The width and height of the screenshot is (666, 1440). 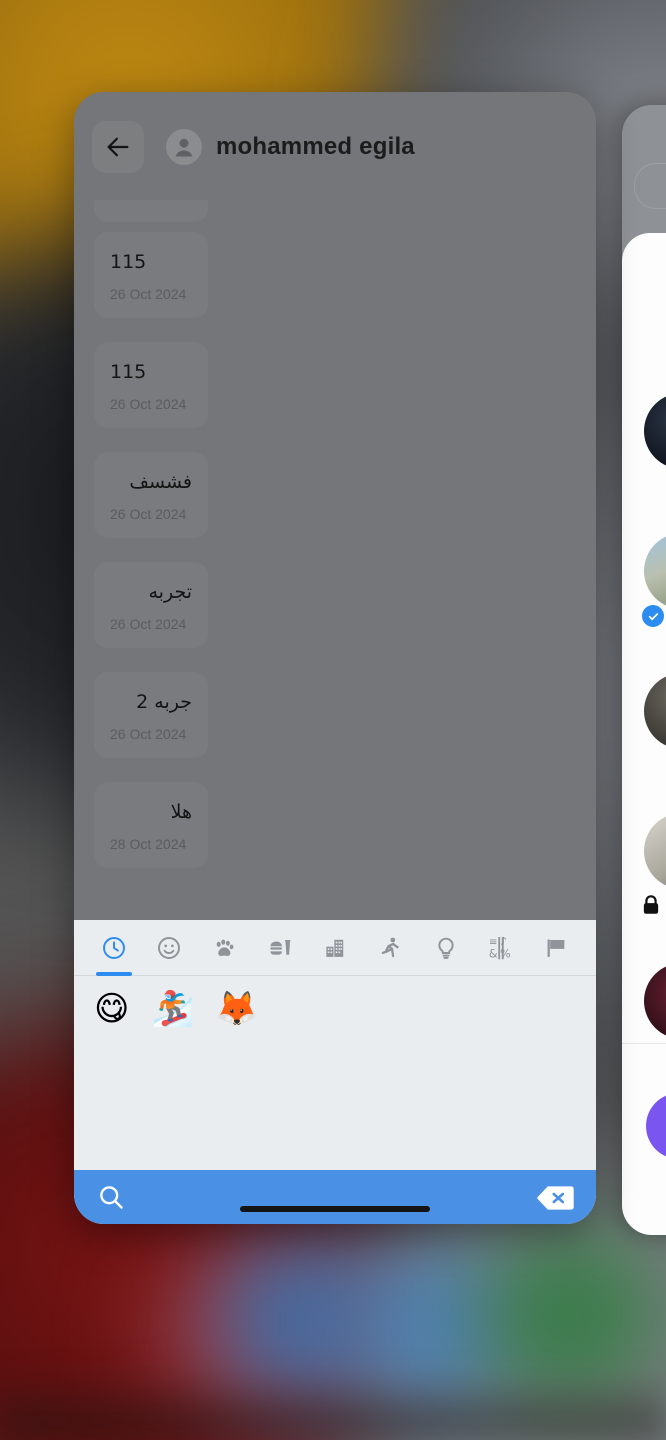 I want to click on keyboard-bottom-bar, so click(x=335, y=1197).